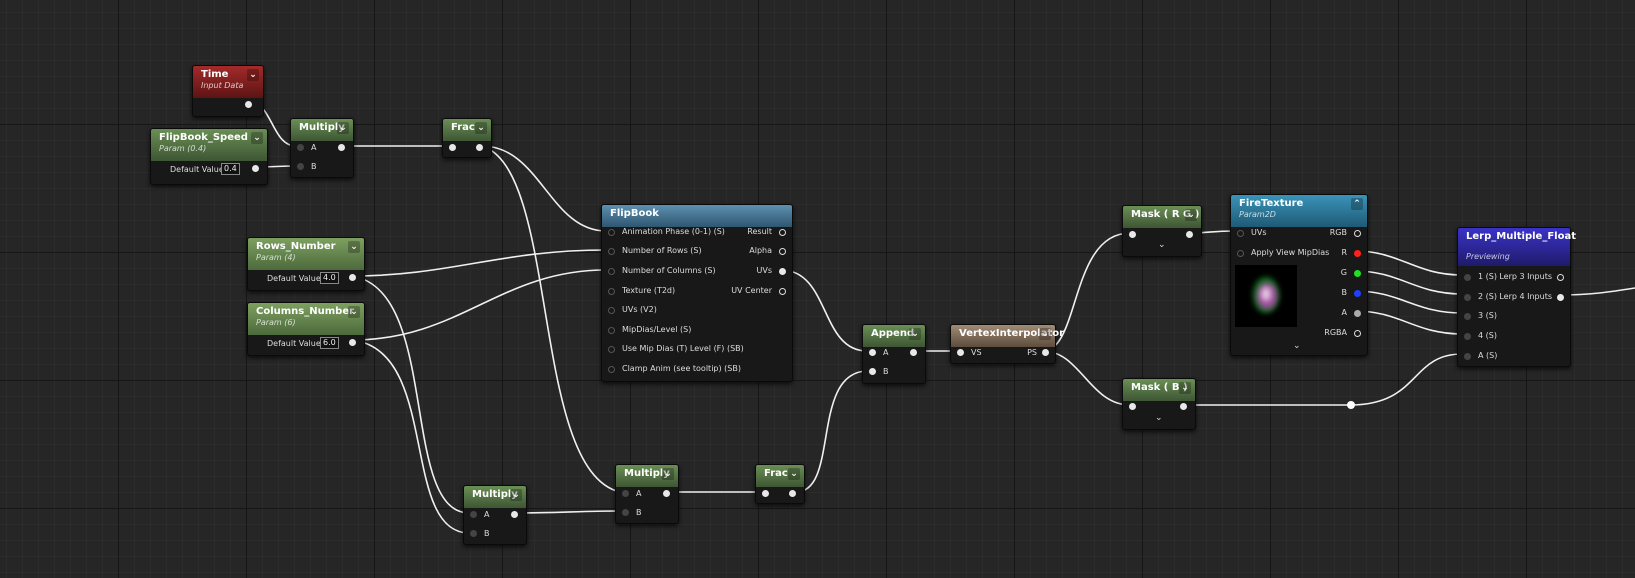  Describe the element at coordinates (1162, 217) in the screenshot. I see `node-header: Mask ( R G ) ⌄` at that location.